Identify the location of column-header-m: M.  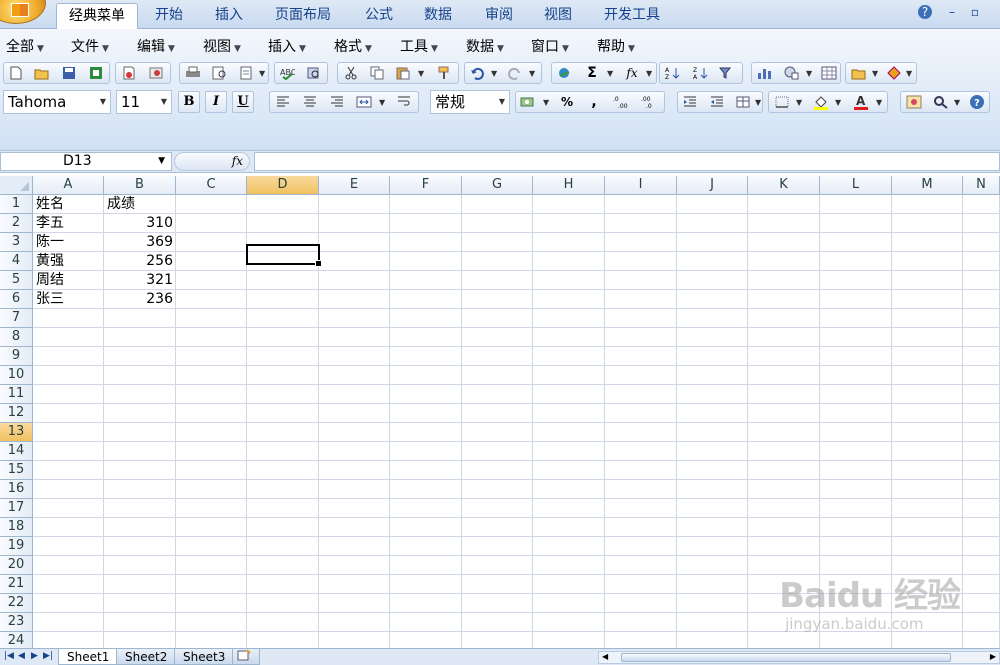
(927, 185).